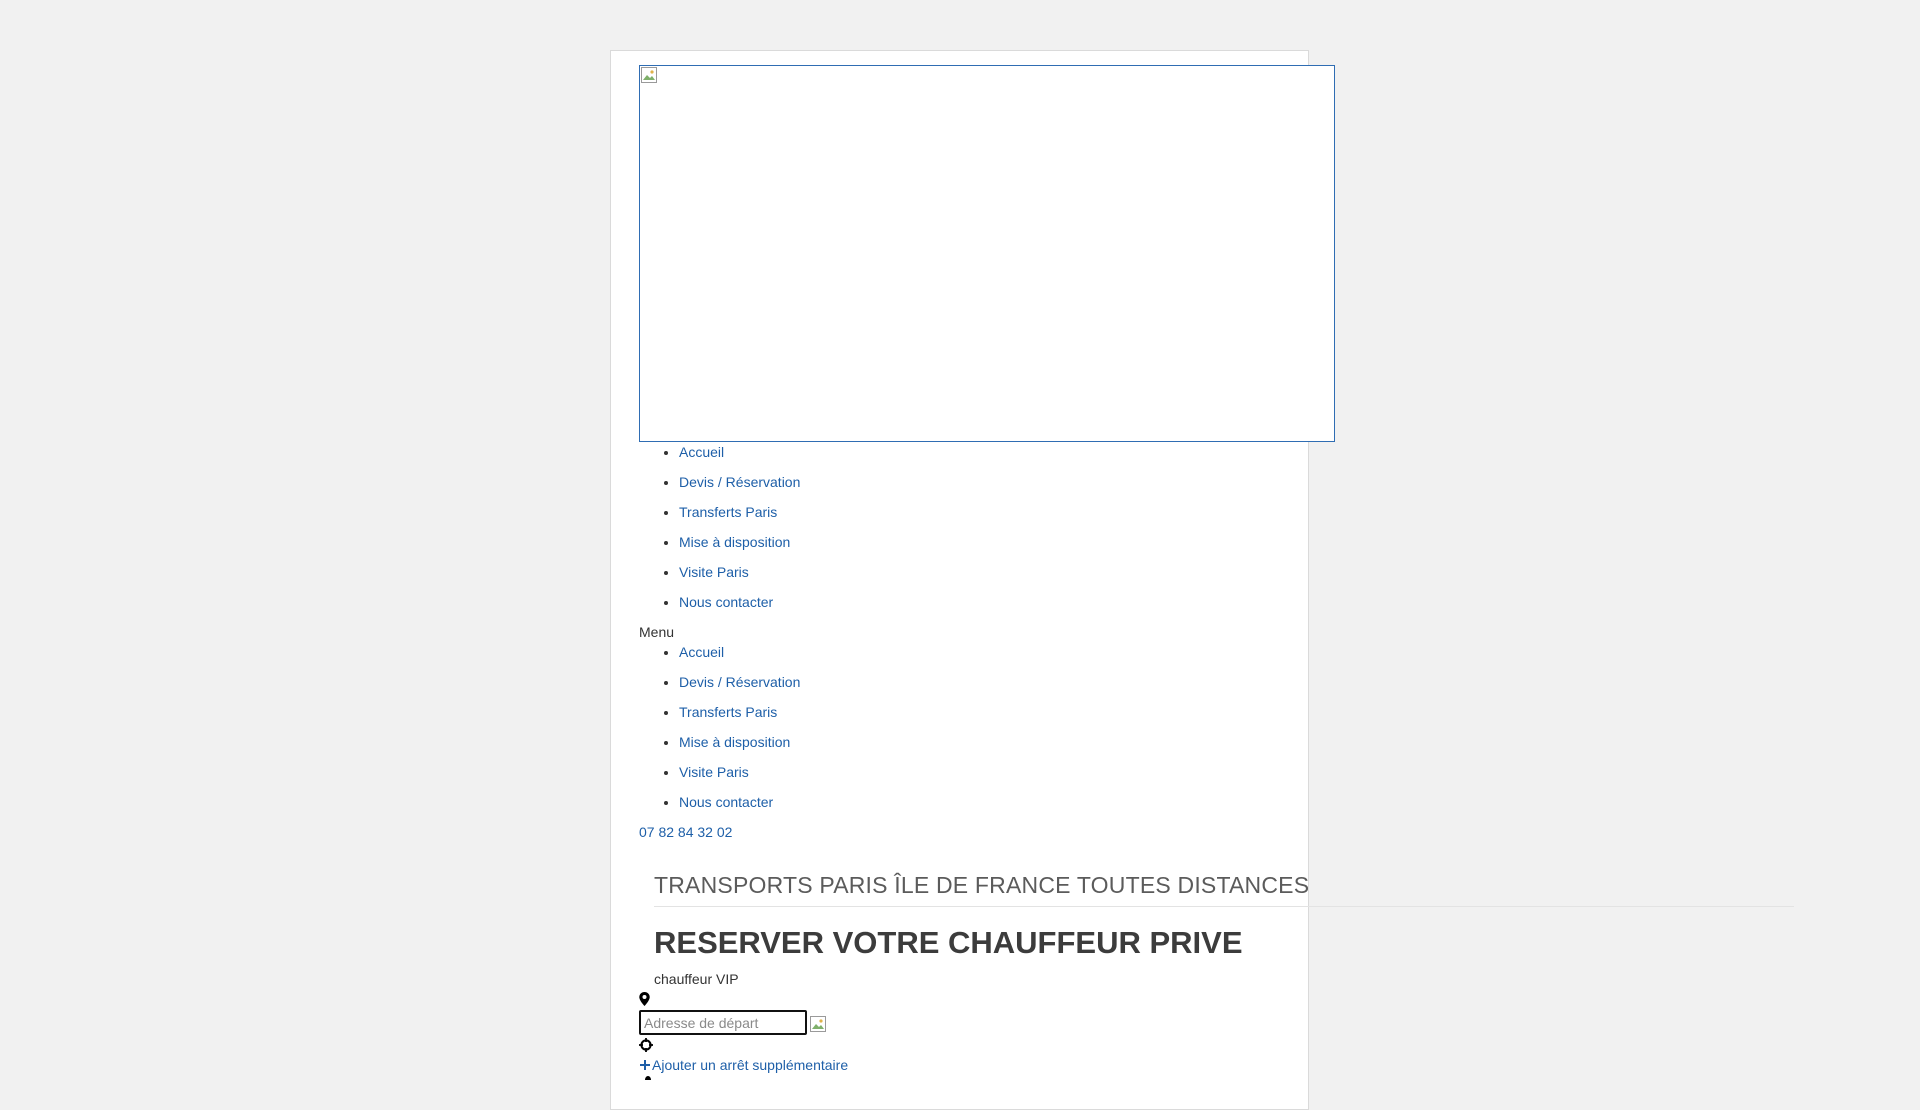 The height and width of the screenshot is (1110, 1920). Describe the element at coordinates (714, 572) in the screenshot. I see `nav-link-visite: Visite Paris` at that location.